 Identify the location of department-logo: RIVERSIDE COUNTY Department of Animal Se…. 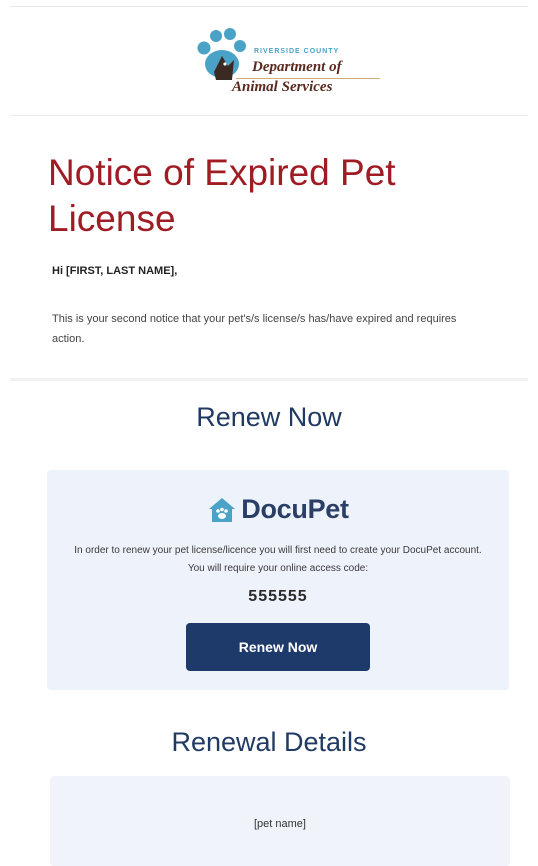
(286, 63).